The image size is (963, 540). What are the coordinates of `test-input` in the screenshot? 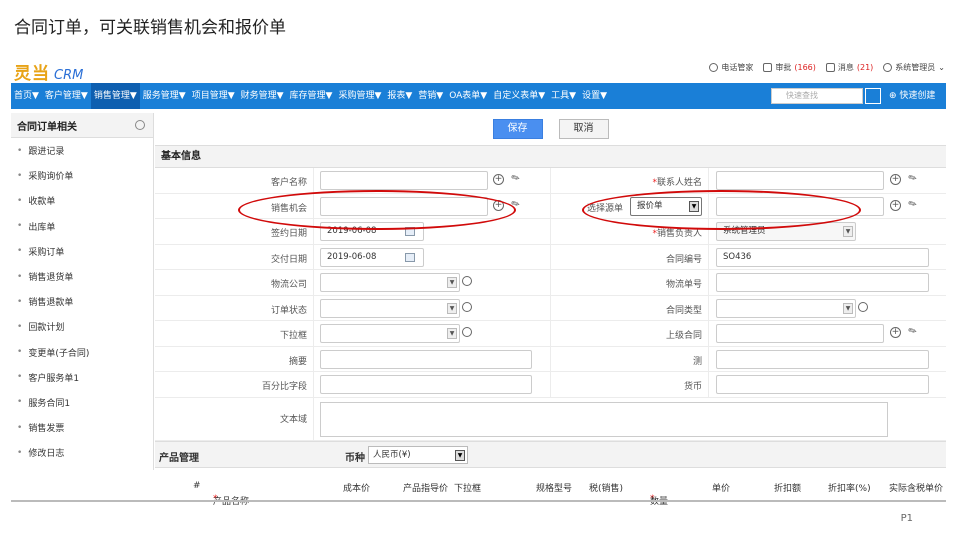 It's located at (822, 359).